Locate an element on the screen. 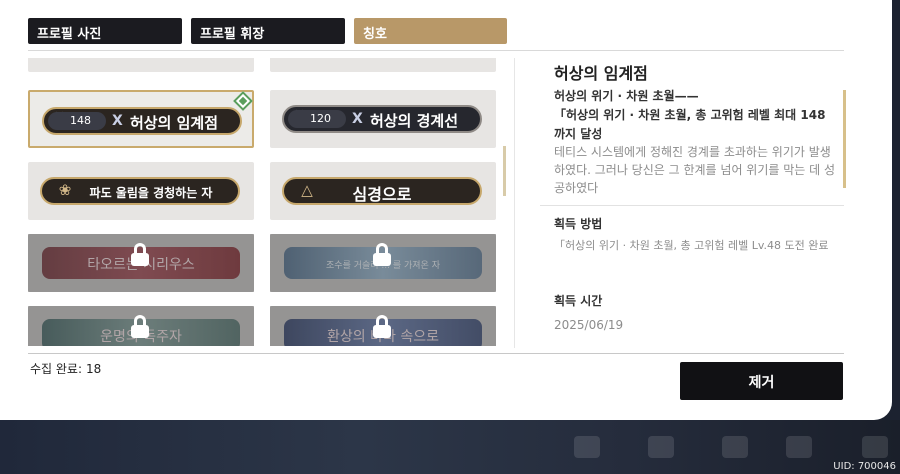 This screenshot has height=474, width=900. title-card-locked: 타오르는 시리우스 is located at coordinates (141, 263).